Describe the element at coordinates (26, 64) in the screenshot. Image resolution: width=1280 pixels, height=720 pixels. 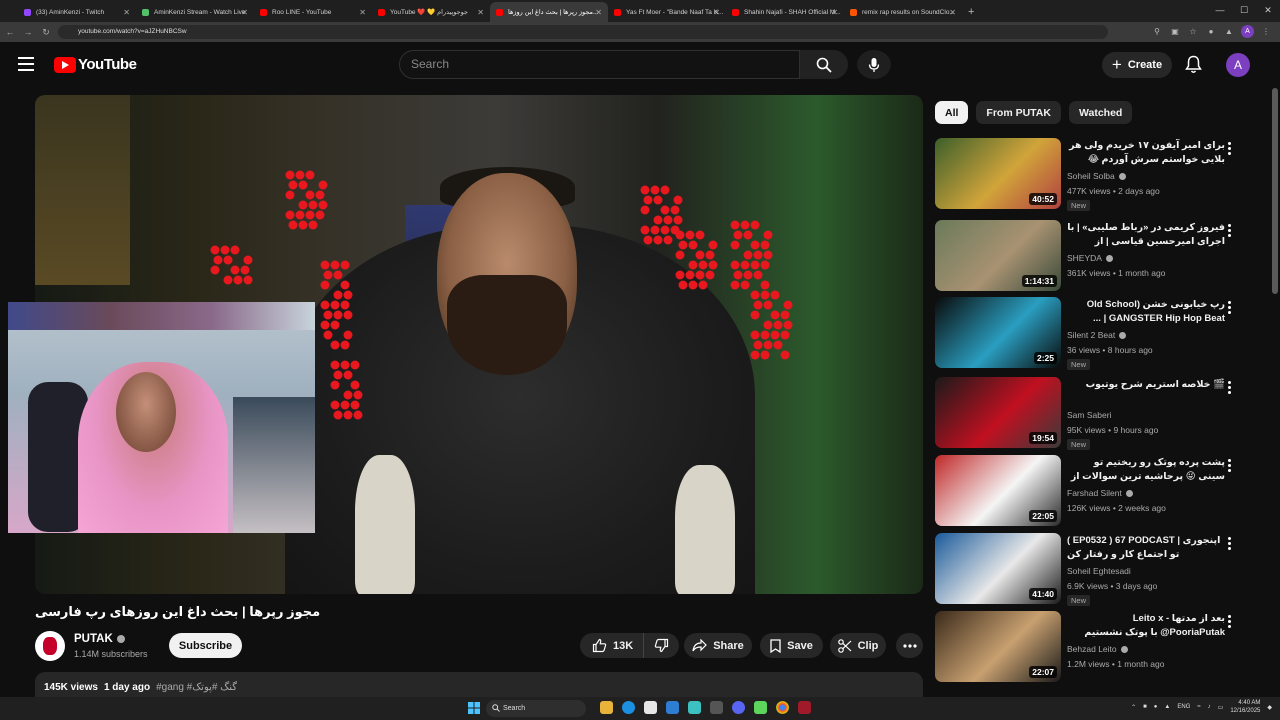
I see `hamburger-icon` at that location.